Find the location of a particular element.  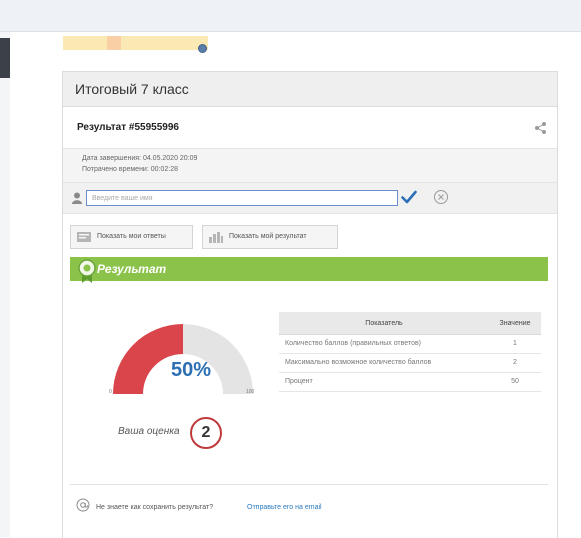

table-row: Количество баллов (правильных ответов) 1 is located at coordinates (410, 344).